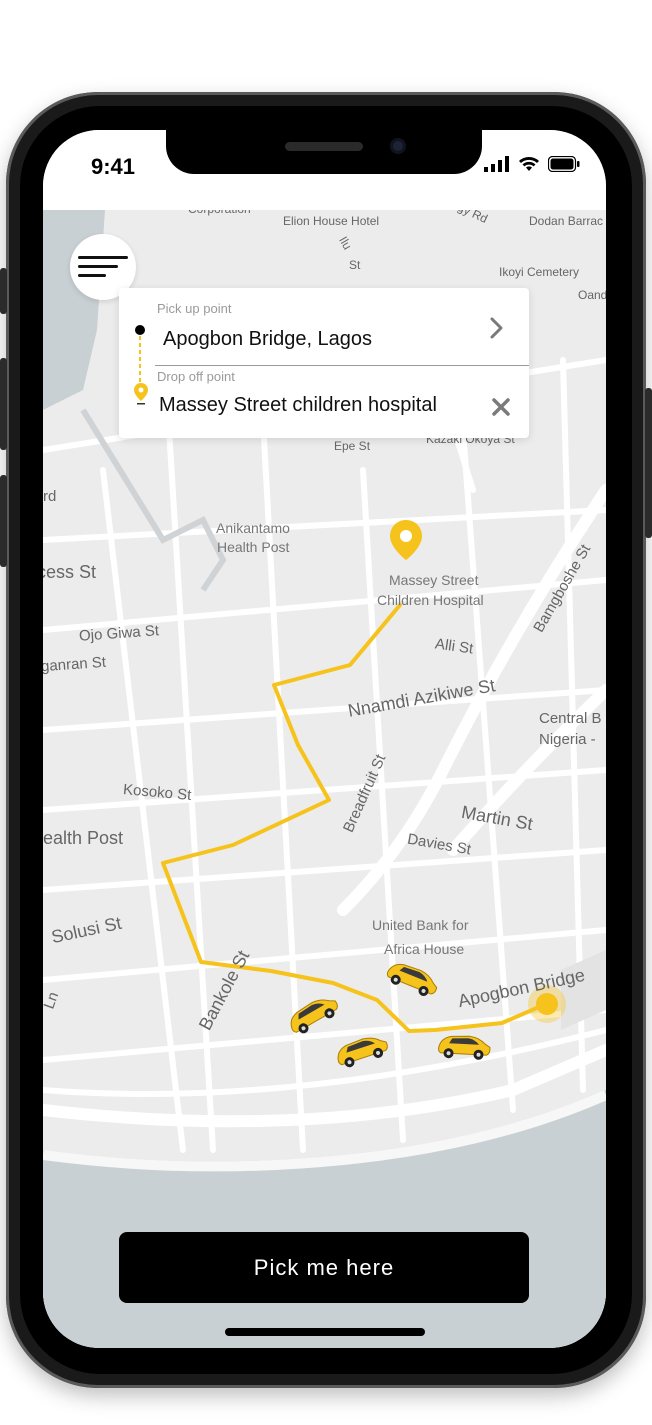 This screenshot has width=652, height=1425. Describe the element at coordinates (355, 265) in the screenshot. I see `map-label: St` at that location.